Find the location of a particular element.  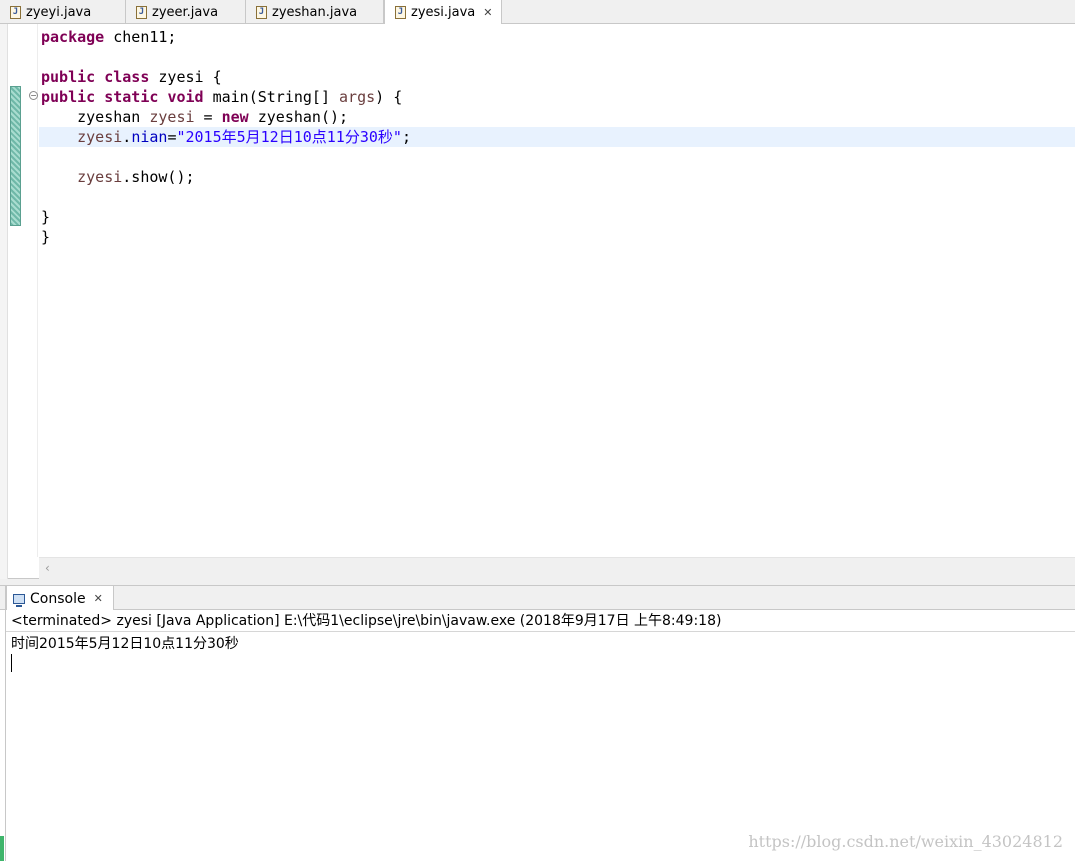

watermark: https://blog.csdn.net/weixin_43024812 is located at coordinates (905, 841).